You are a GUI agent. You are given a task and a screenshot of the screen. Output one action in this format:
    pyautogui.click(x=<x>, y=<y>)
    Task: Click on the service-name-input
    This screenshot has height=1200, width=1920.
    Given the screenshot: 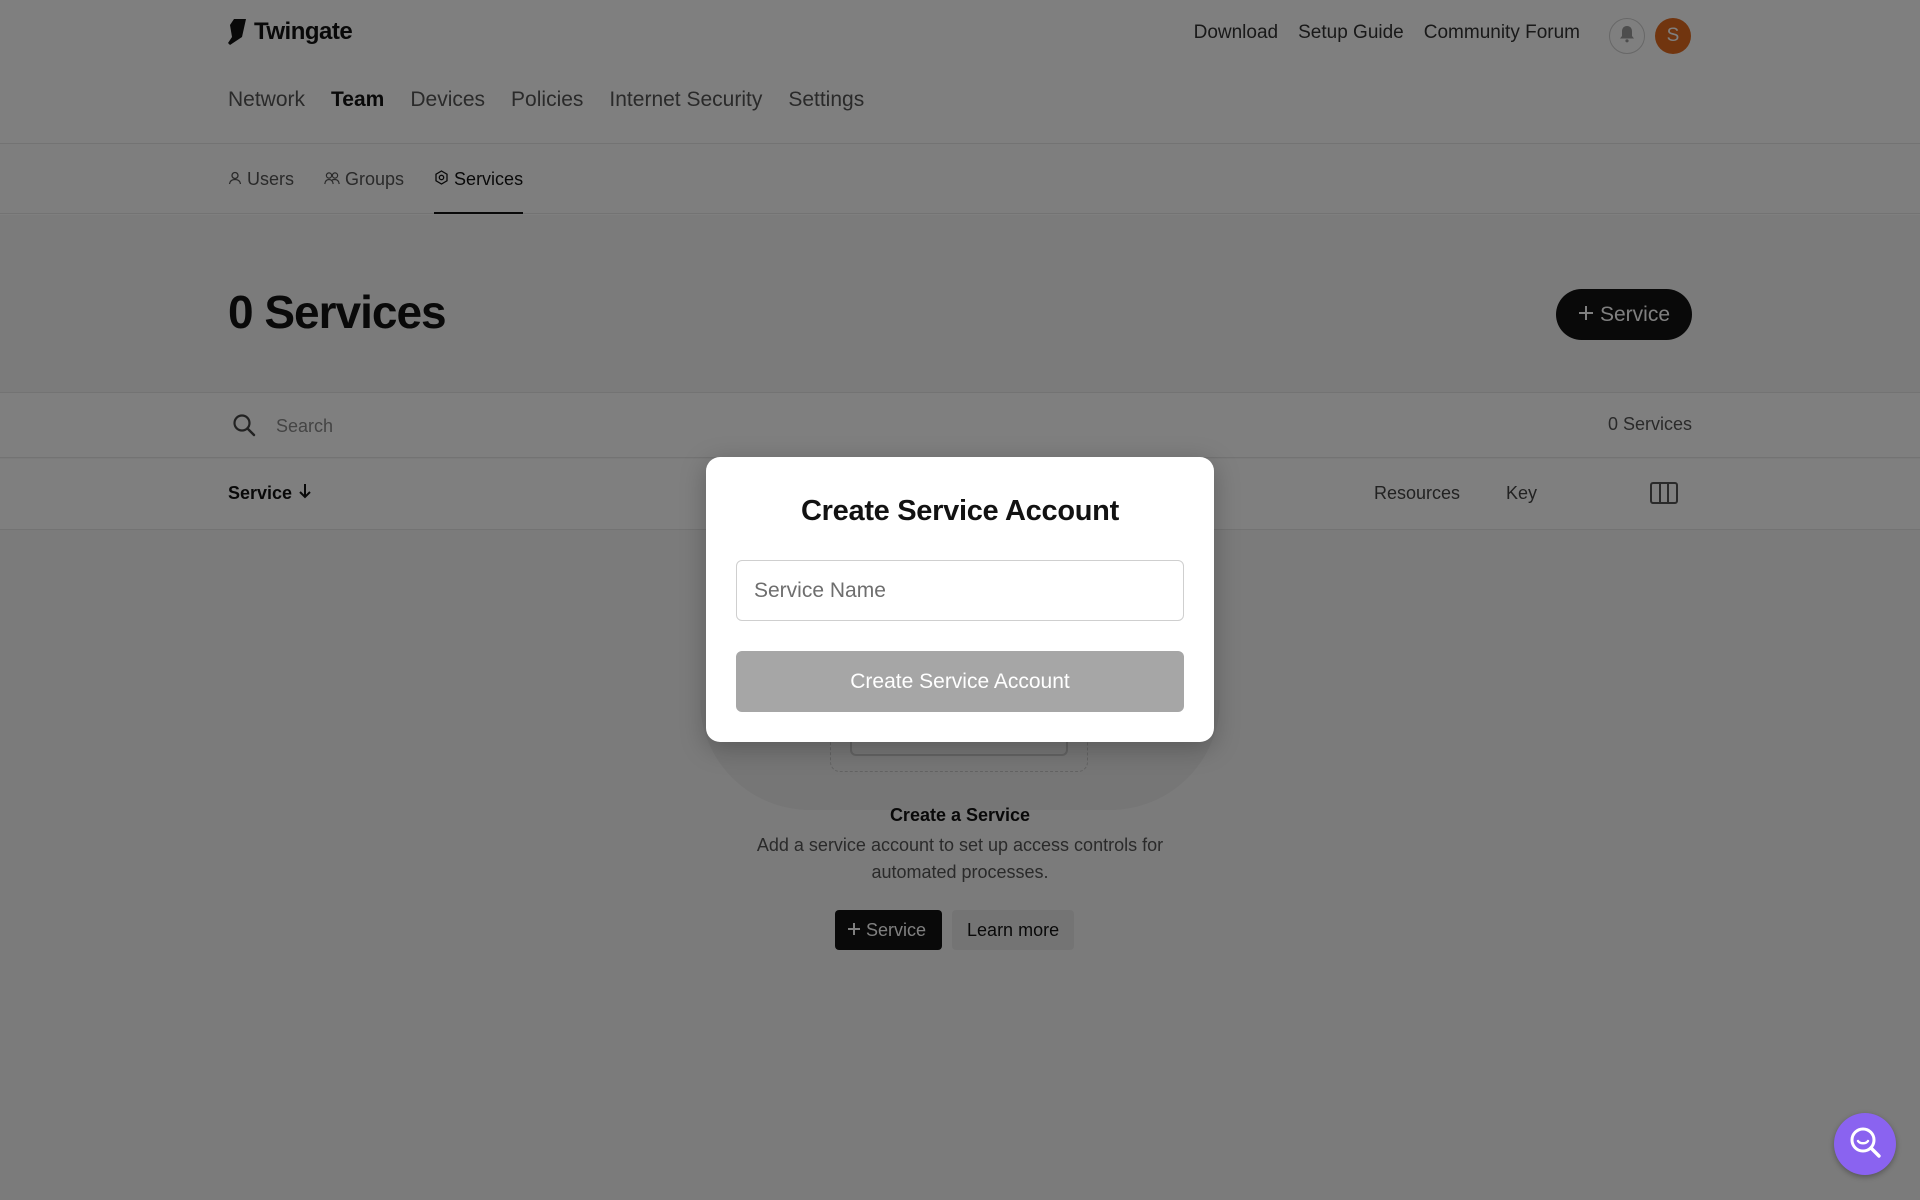 What is the action you would take?
    pyautogui.click(x=960, y=590)
    